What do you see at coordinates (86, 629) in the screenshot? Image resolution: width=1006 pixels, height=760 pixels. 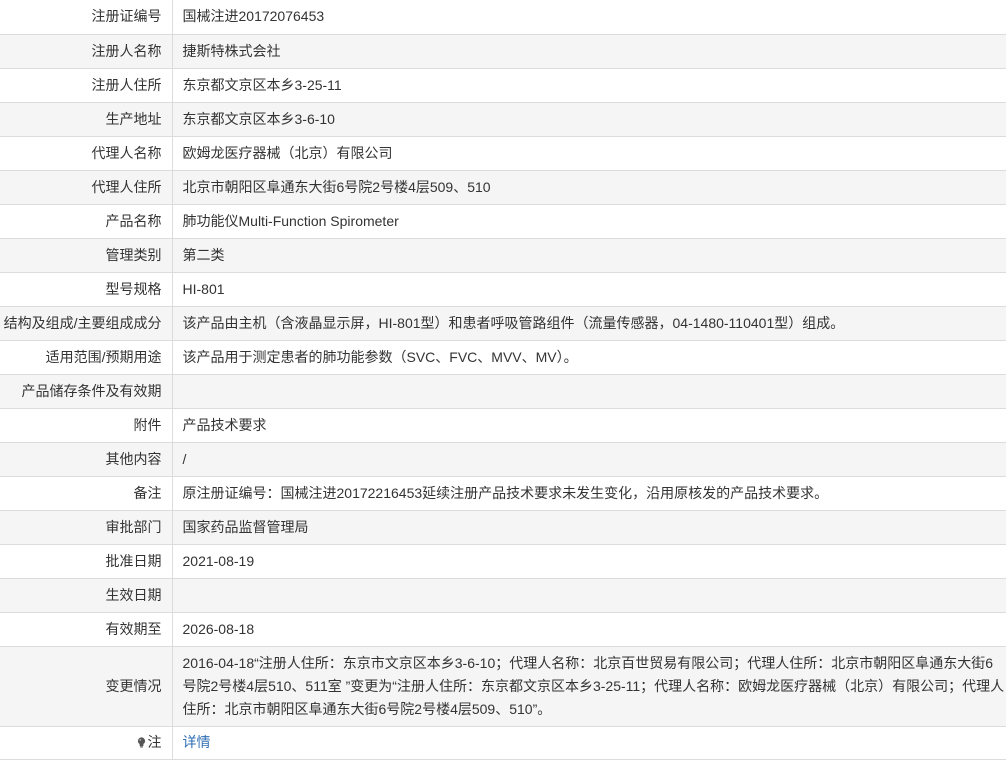 I see `row-label: 有效期至` at bounding box center [86, 629].